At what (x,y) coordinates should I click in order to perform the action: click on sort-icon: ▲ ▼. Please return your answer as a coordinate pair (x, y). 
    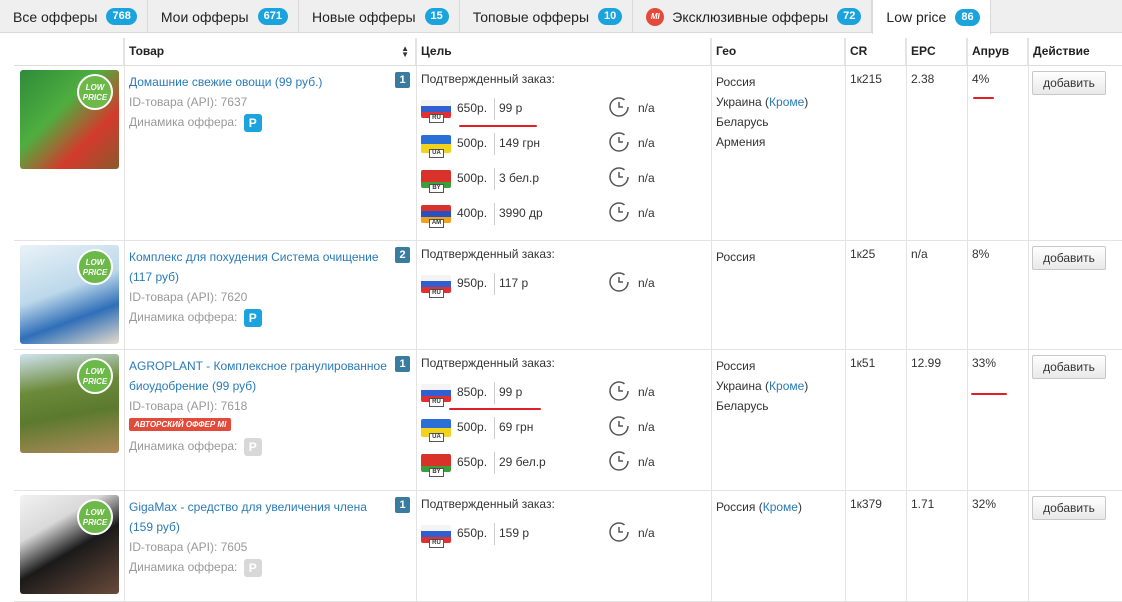
    Looking at the image, I should click on (405, 52).